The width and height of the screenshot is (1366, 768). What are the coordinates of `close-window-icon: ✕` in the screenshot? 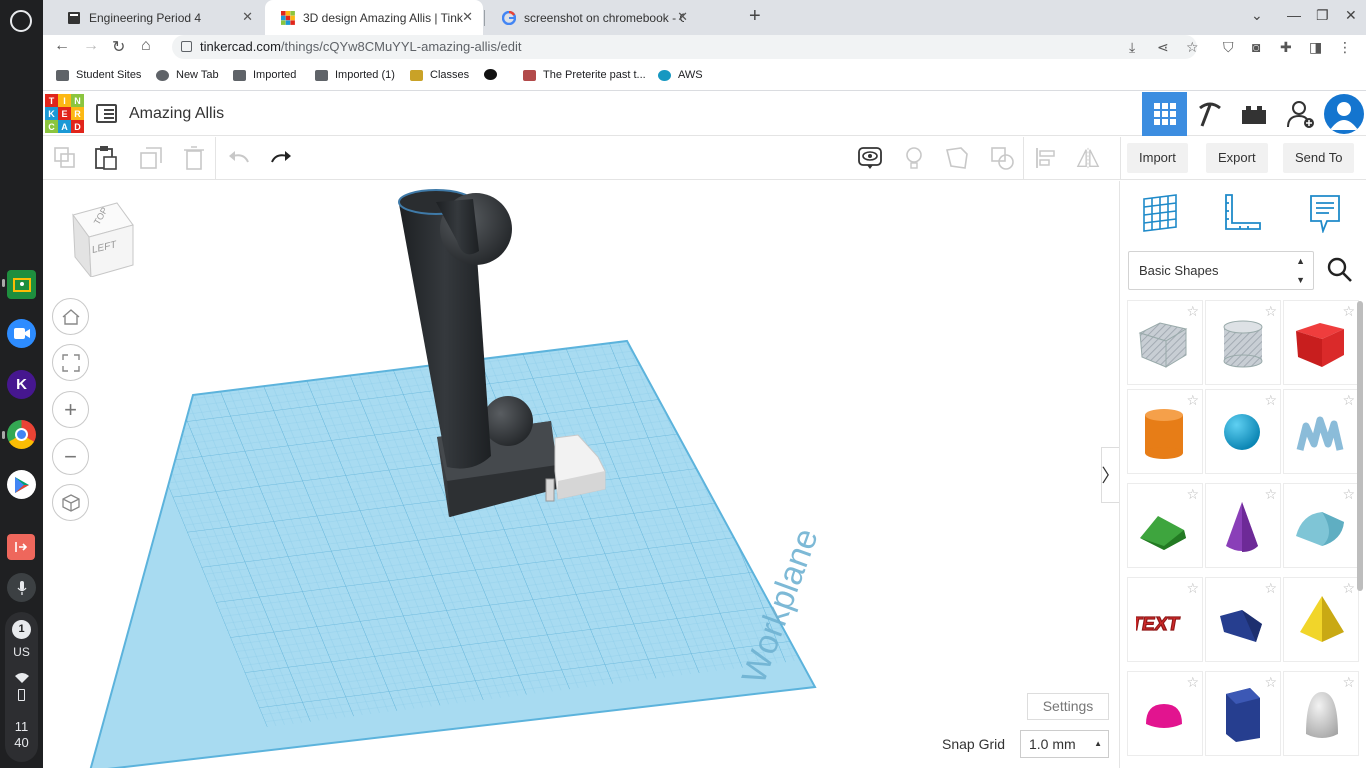 It's located at (1351, 15).